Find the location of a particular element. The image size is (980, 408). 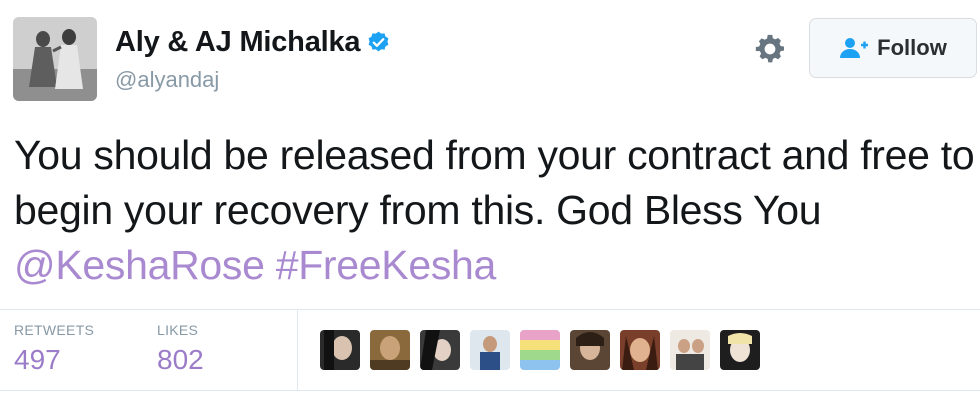

stats-bottom-divider is located at coordinates (490, 390).